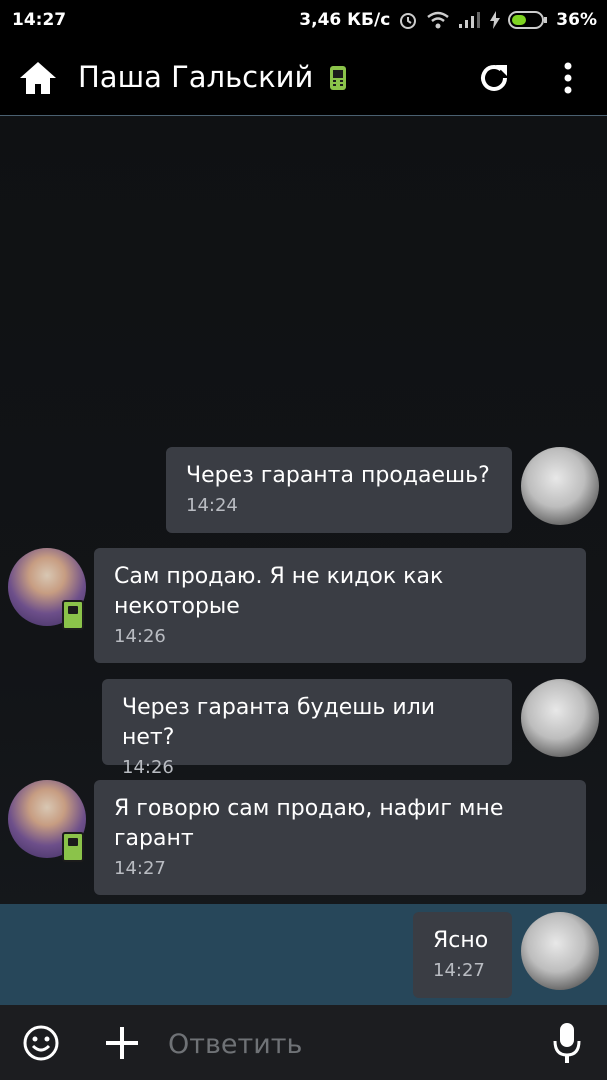 This screenshot has width=607, height=1080. I want to click on charging-icon, so click(495, 20).